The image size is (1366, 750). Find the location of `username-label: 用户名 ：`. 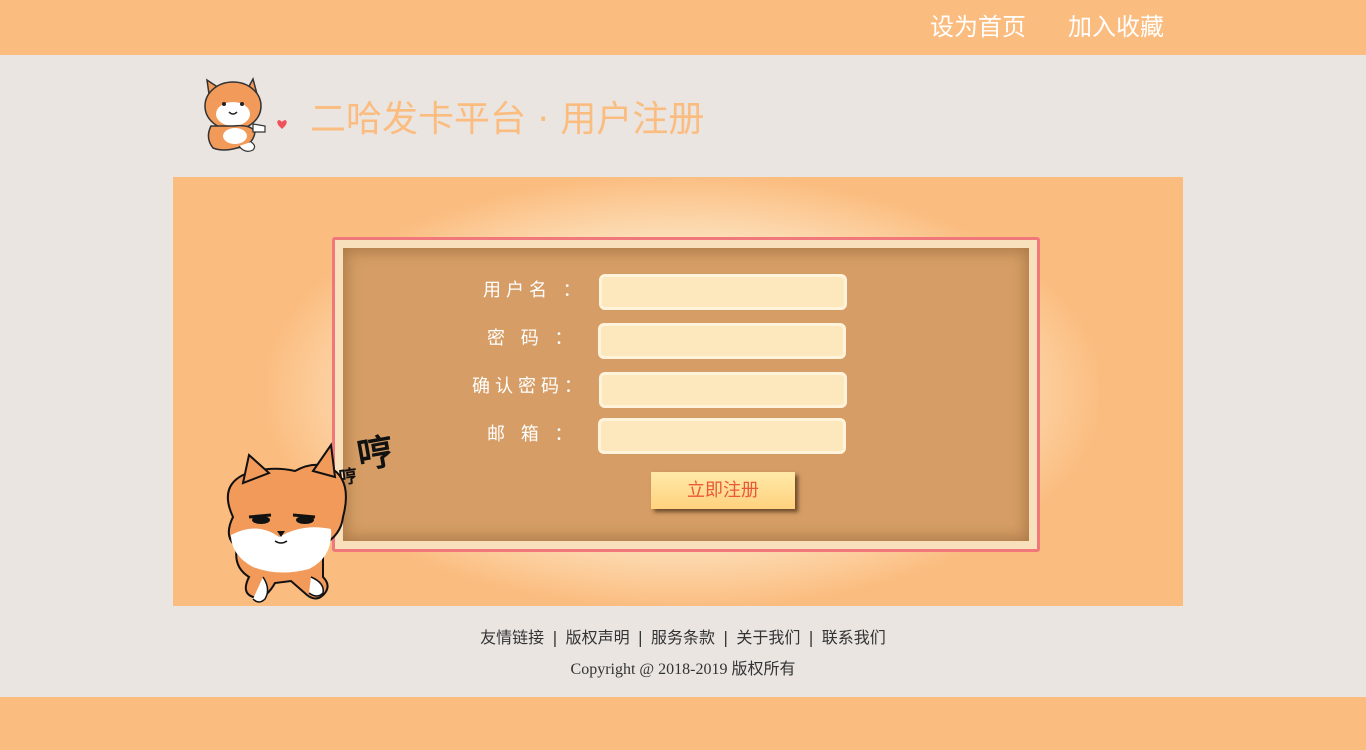

username-label: 用户名 ： is located at coordinates (534, 290).